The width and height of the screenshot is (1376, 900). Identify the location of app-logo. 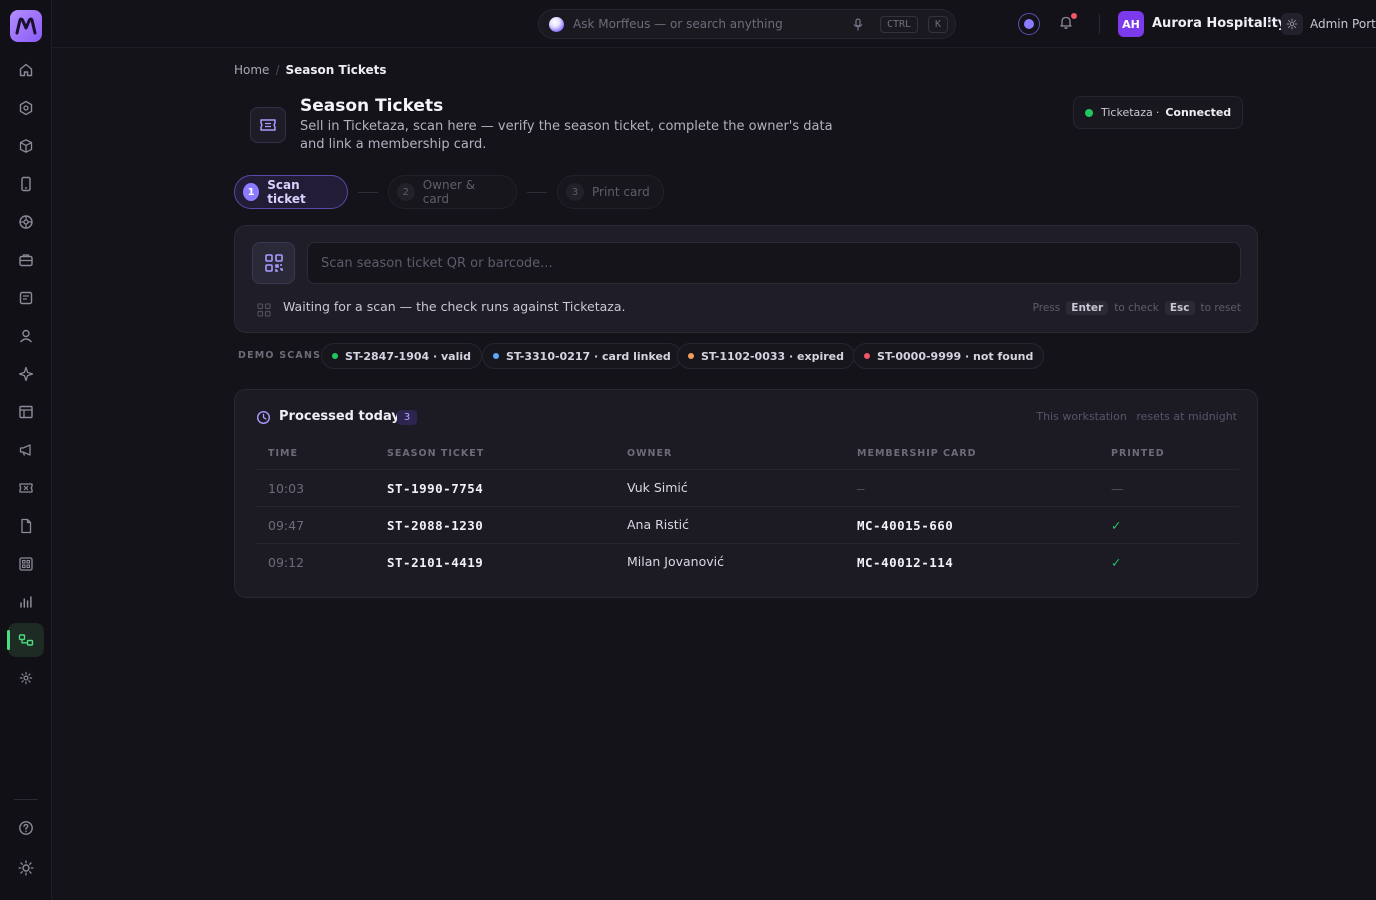
(26, 26).